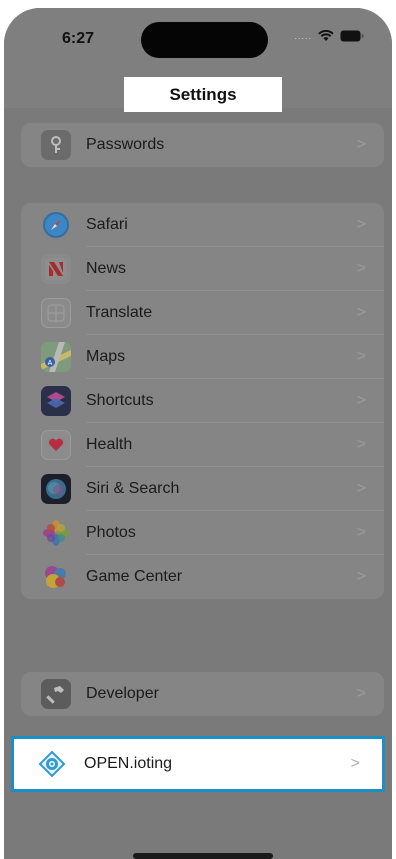  What do you see at coordinates (56, 357) in the screenshot?
I see `maps-icon: A` at bounding box center [56, 357].